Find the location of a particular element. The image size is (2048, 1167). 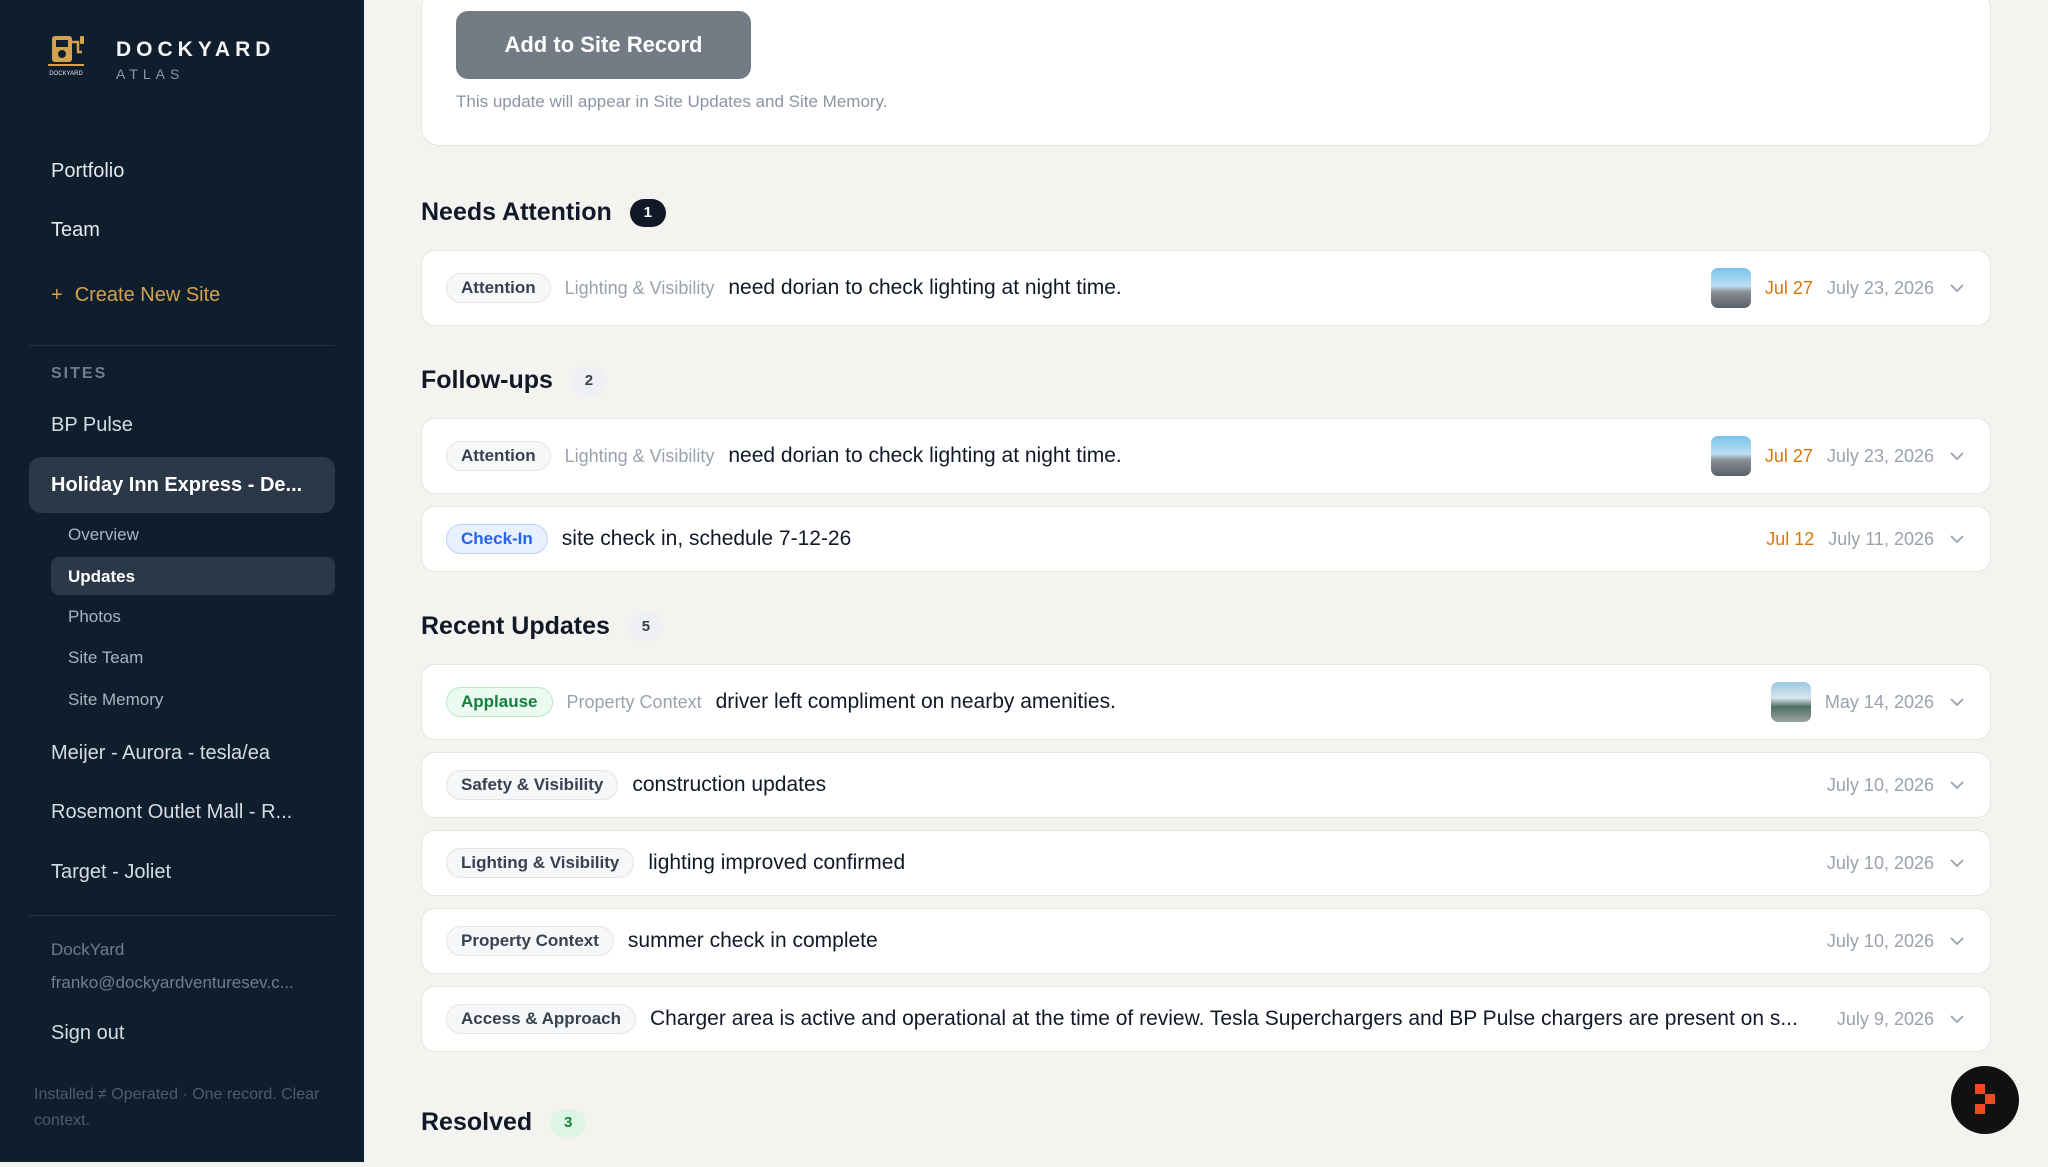

section-needs-attention: Needs Attention 1 is located at coordinates (543, 212).